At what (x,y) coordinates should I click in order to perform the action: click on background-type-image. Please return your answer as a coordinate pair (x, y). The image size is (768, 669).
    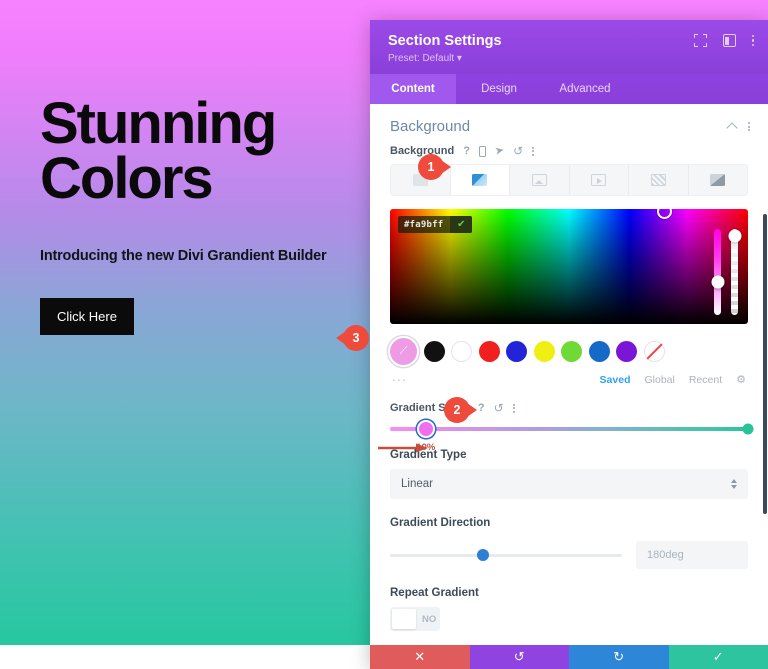
    Looking at the image, I should click on (540, 180).